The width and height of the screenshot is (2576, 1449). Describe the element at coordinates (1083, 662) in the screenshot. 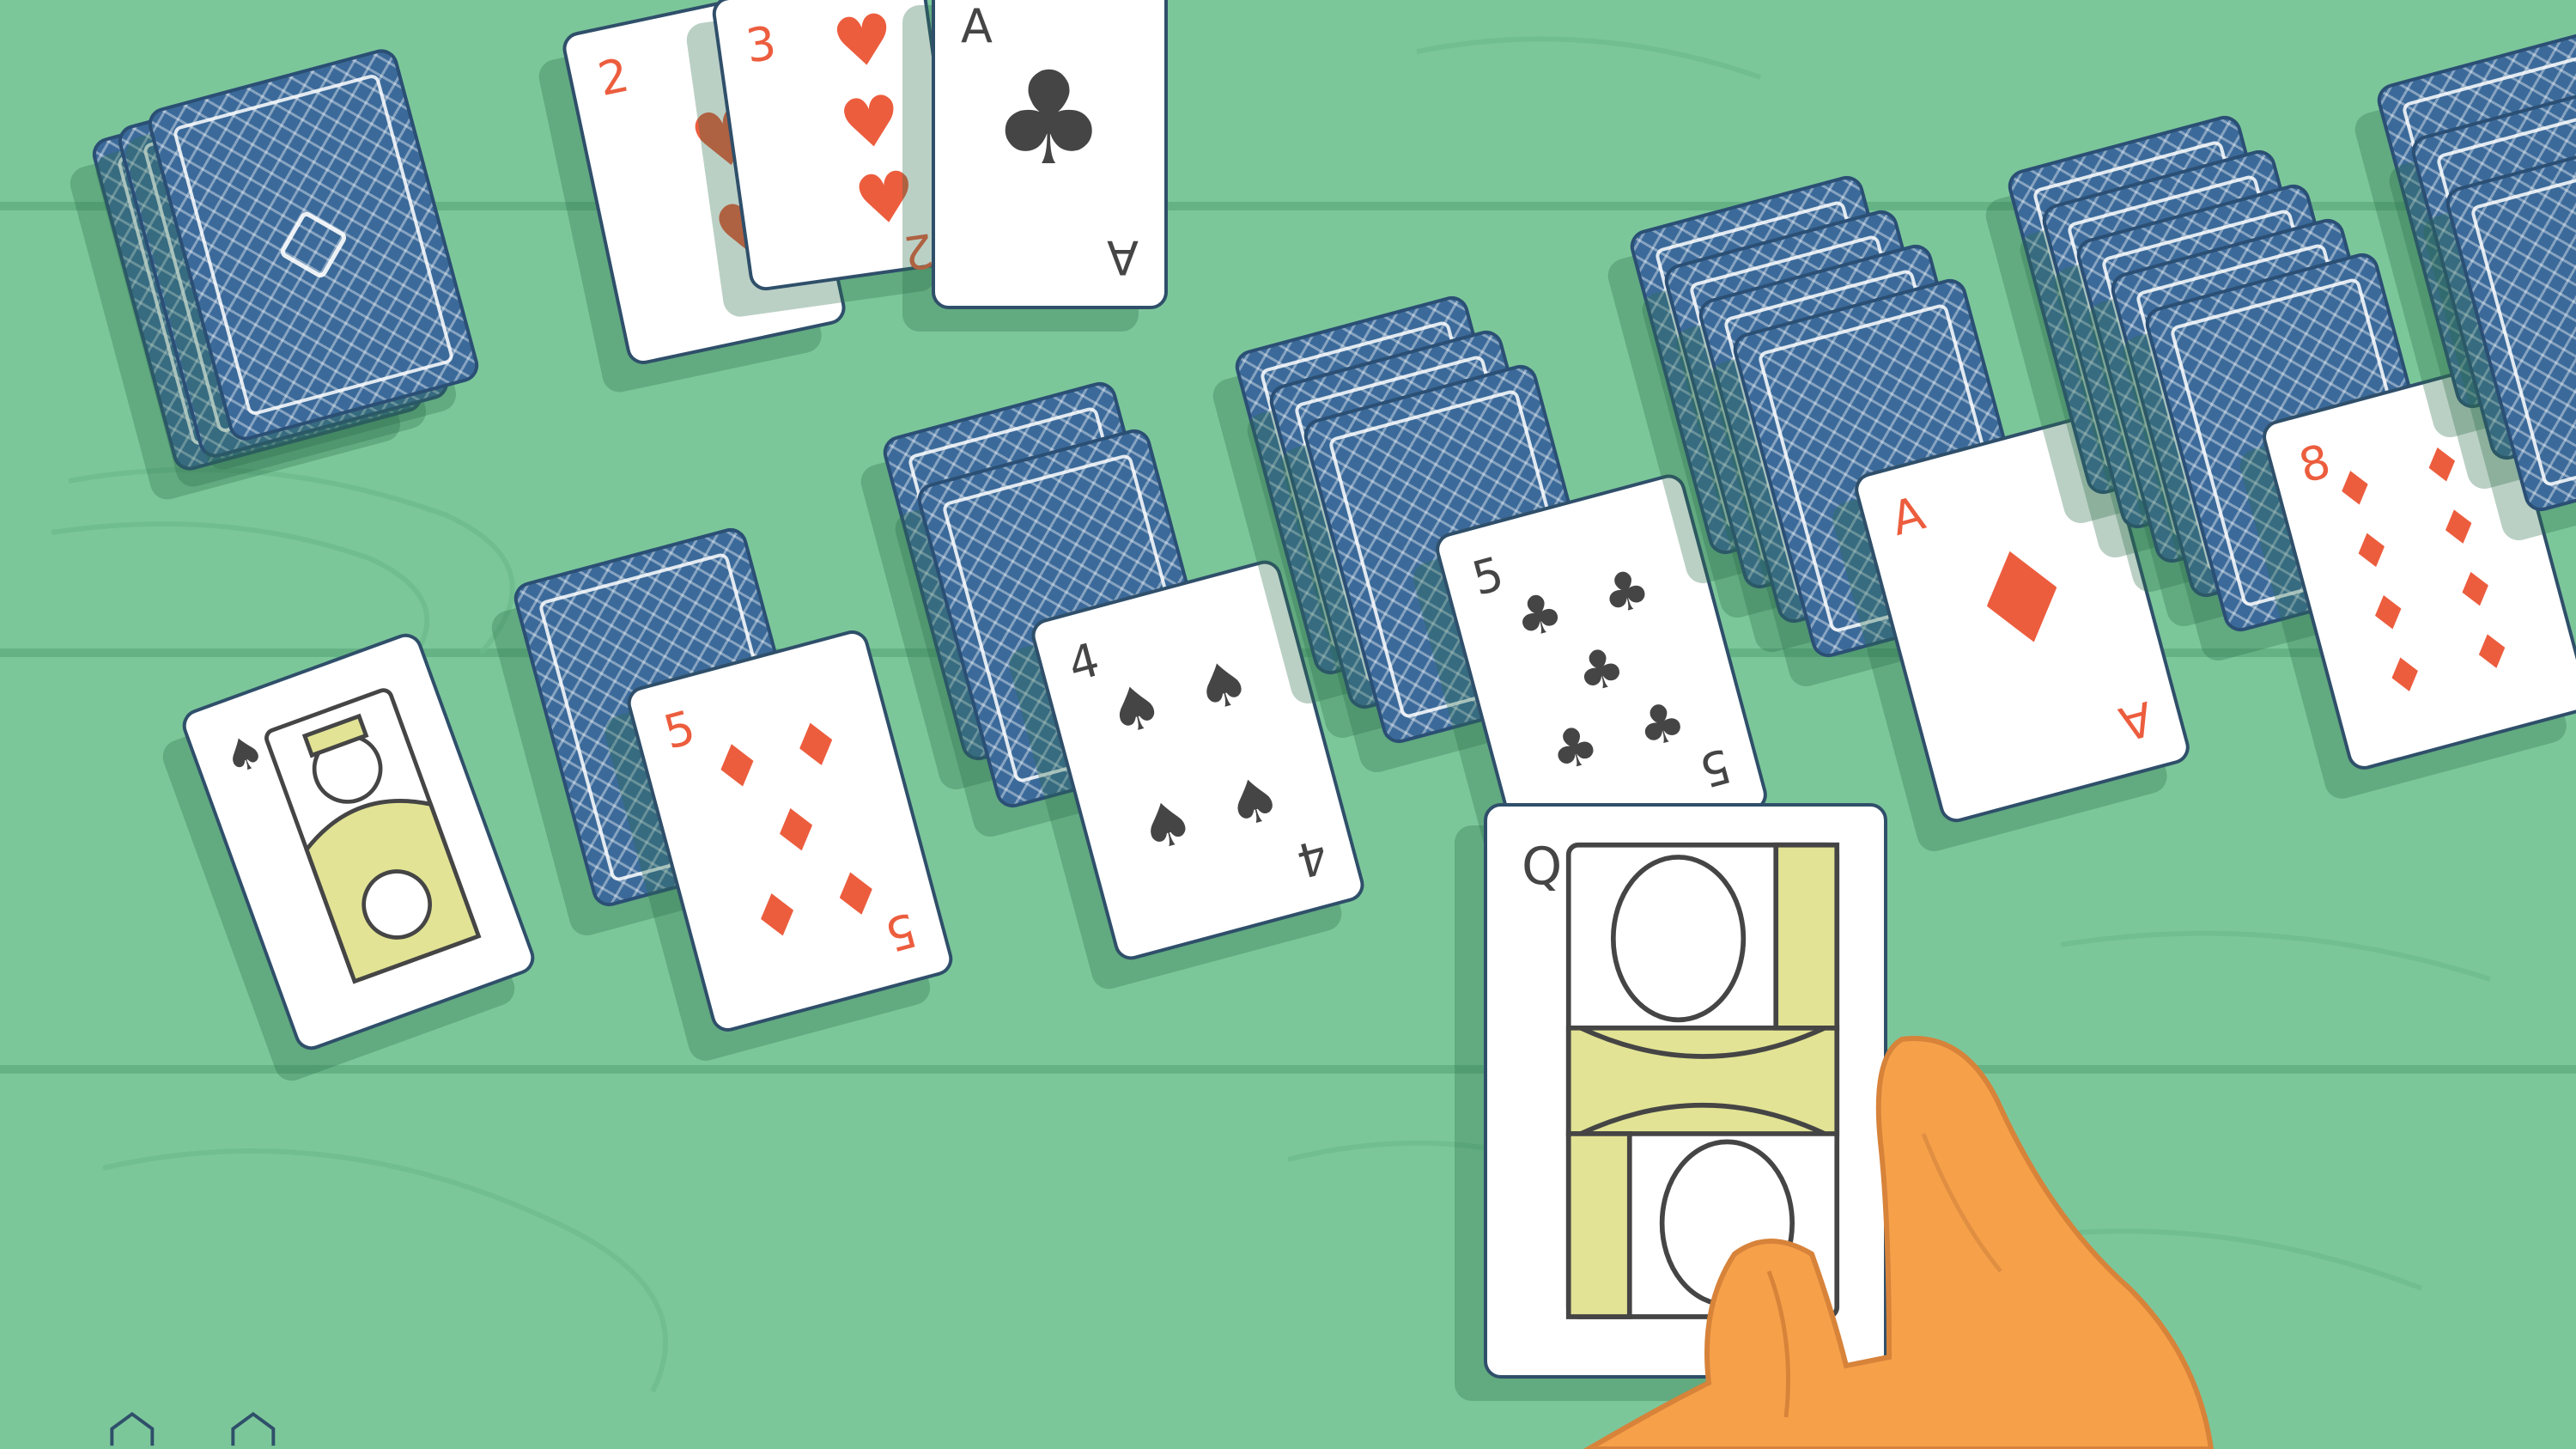

I see `card-rank: 4` at that location.